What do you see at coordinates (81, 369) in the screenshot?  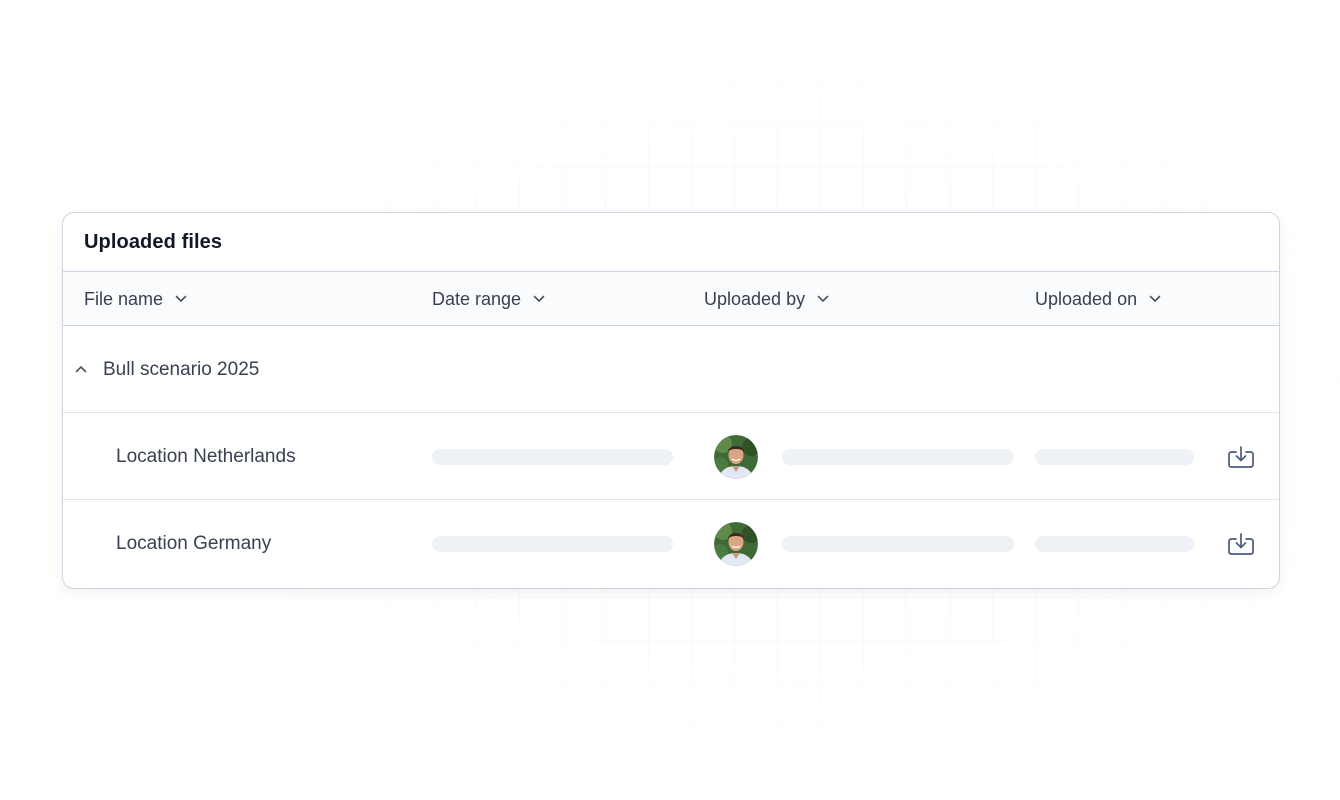 I see `chevron-up-icon` at bounding box center [81, 369].